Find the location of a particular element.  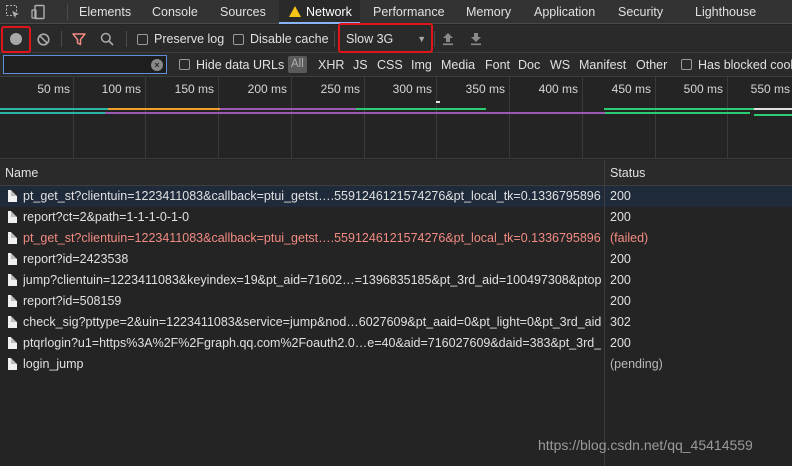

toolbar-separator is located at coordinates (434, 39).